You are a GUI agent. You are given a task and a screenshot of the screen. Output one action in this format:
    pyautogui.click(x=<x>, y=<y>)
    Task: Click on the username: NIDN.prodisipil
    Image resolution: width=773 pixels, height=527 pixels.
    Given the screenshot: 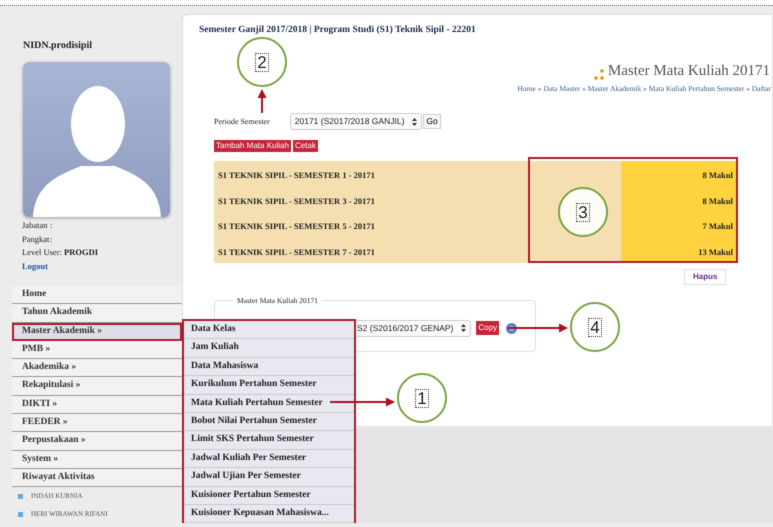 What is the action you would take?
    pyautogui.click(x=57, y=46)
    